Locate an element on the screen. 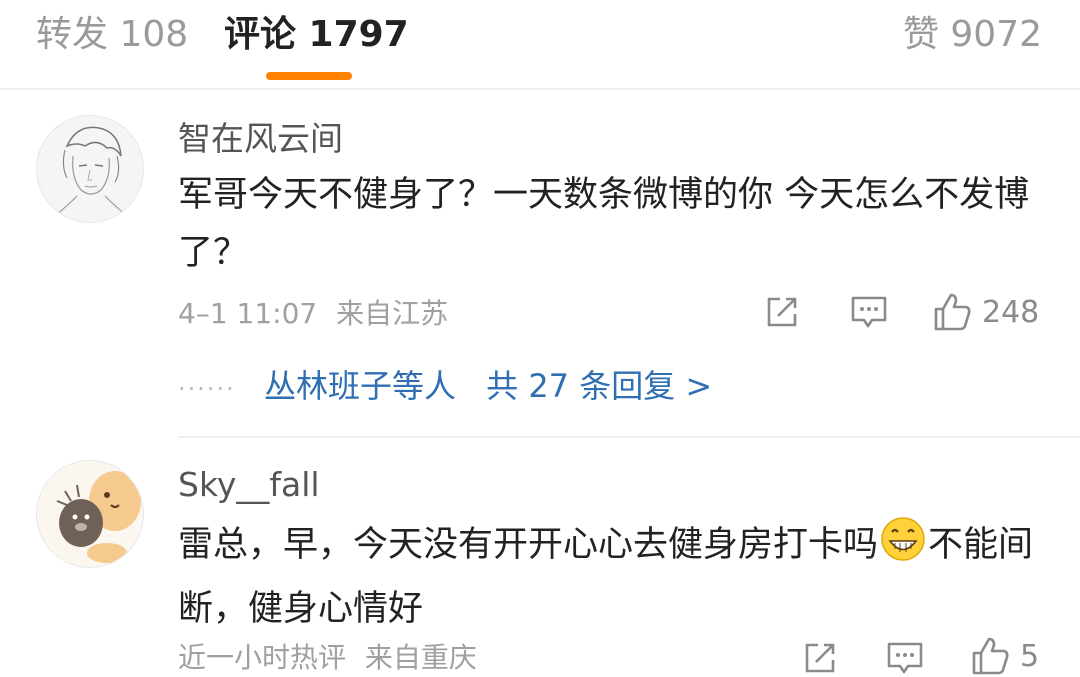 Image resolution: width=1080 pixels, height=677 pixels. comment-meta: 4–1 11:07 来自江苏 is located at coordinates (313, 314).